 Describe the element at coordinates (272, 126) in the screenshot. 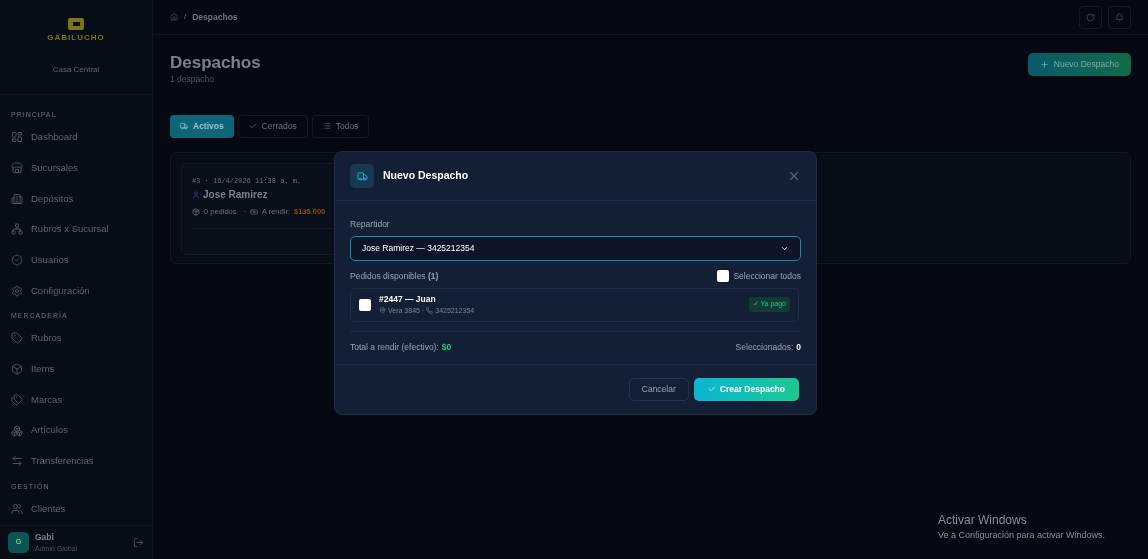

I see `filter-tab: Cerrados` at that location.